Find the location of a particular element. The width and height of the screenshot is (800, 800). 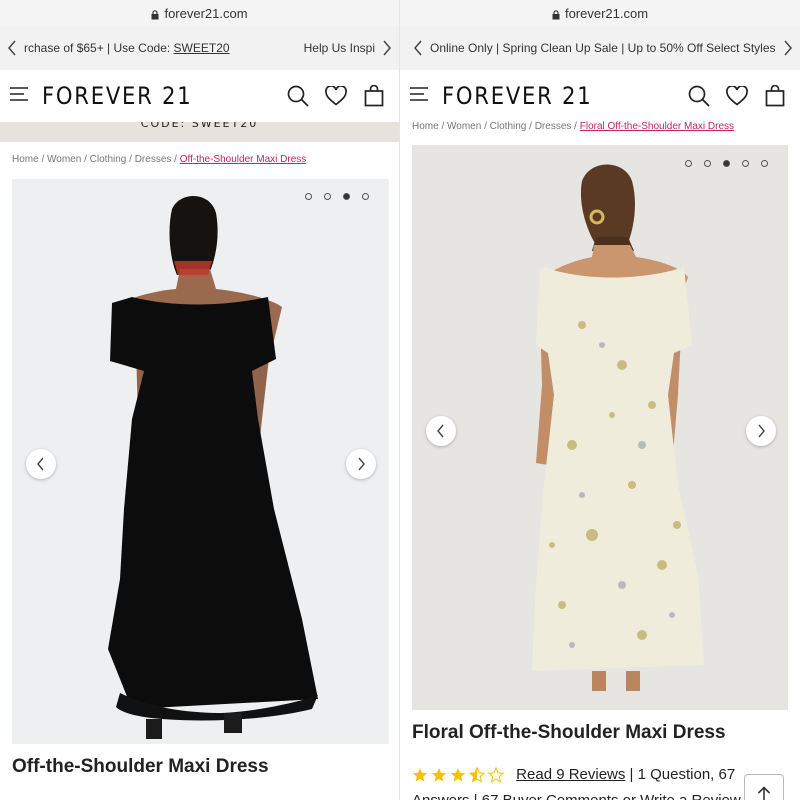

rating-row: Read 9 Reviews | 1 Question, 67 is located at coordinates (573, 774).